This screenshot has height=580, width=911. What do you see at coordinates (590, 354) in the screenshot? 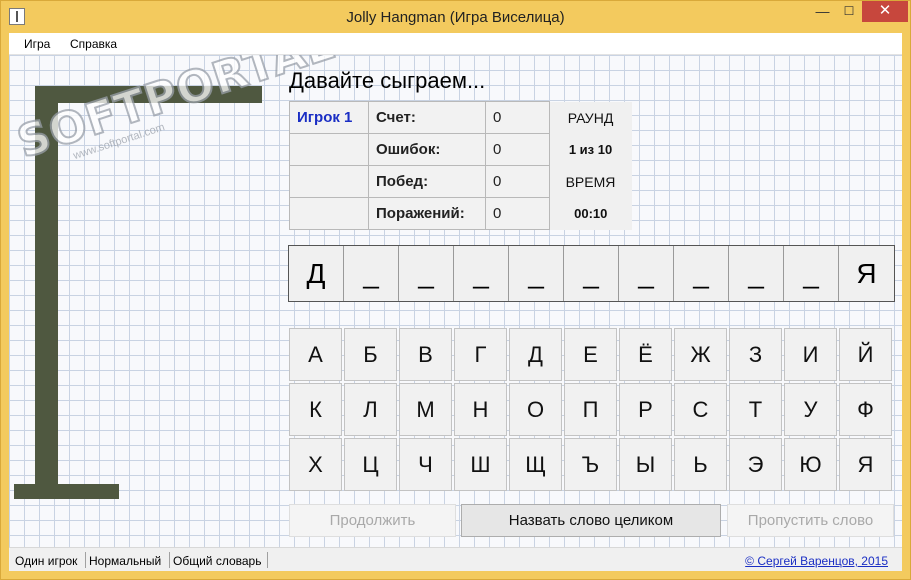
I see `letter-key: Е` at bounding box center [590, 354].